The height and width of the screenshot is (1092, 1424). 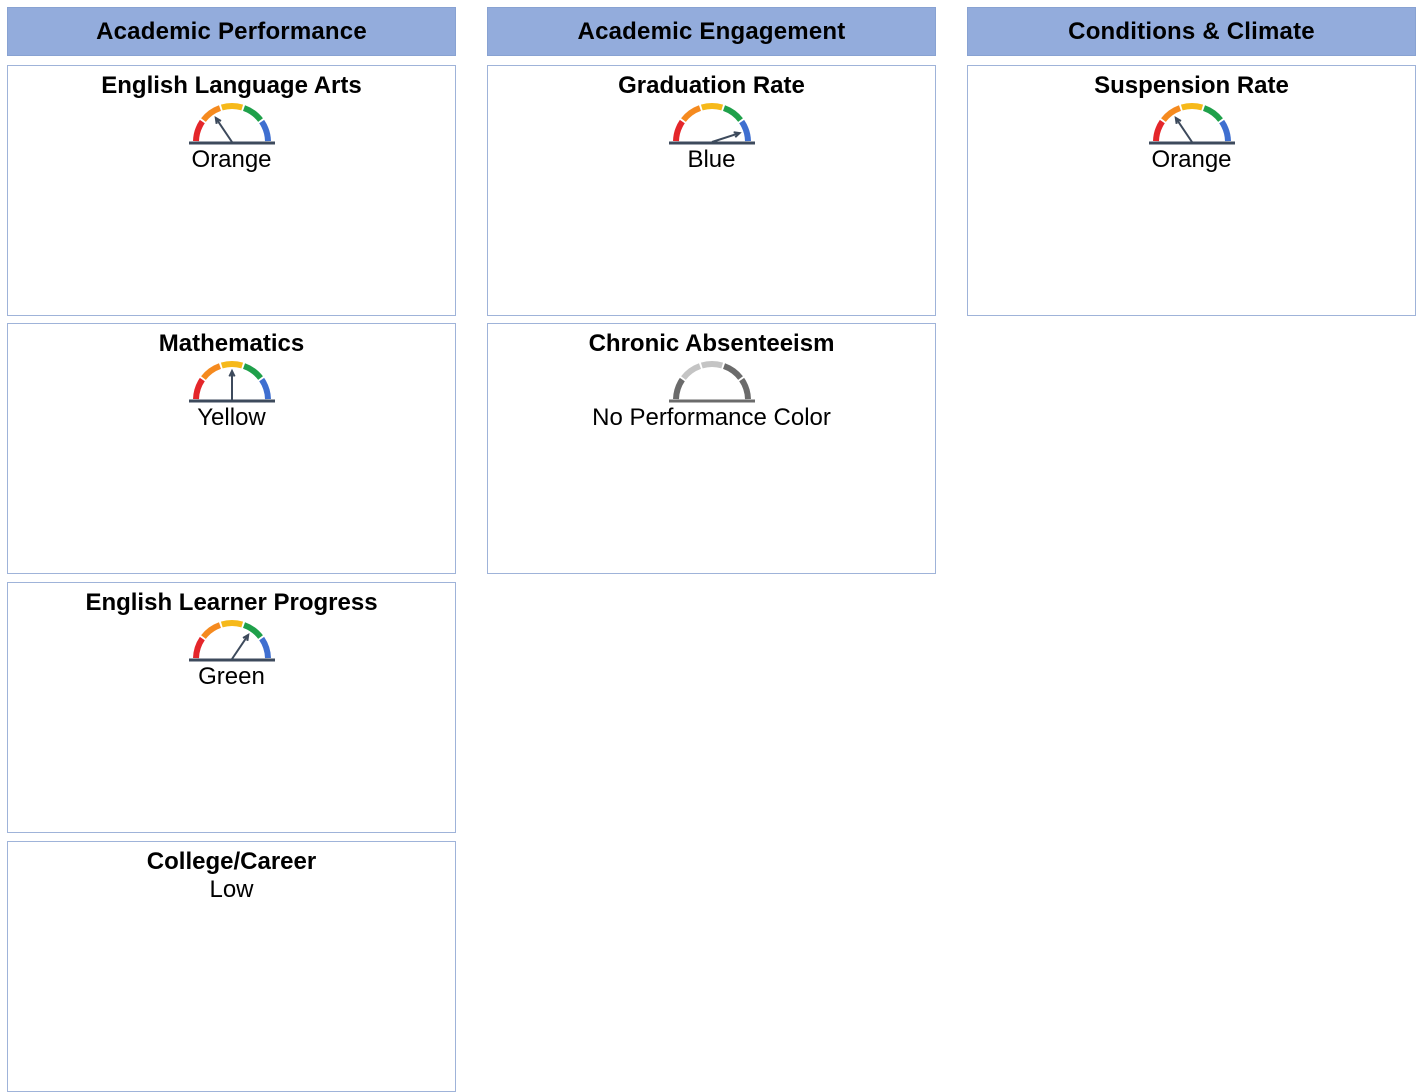 I want to click on card-title: Graduation Rate, so click(x=711, y=85).